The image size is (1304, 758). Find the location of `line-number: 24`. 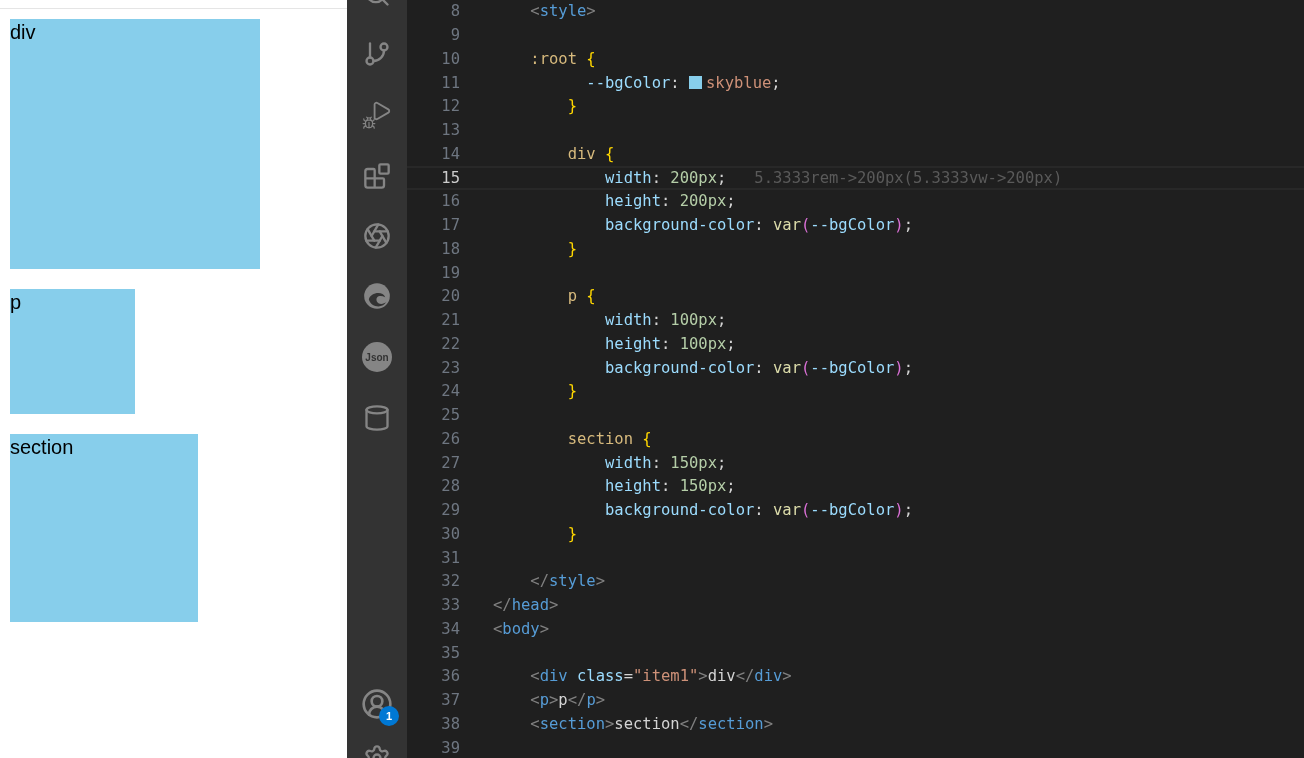

line-number: 24 is located at coordinates (450, 392).